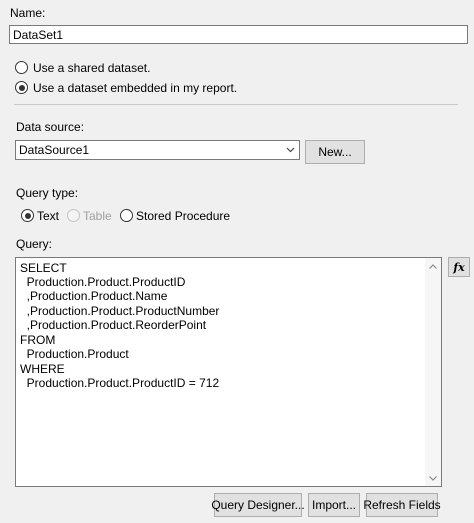  Describe the element at coordinates (238, 34) in the screenshot. I see `name-field: DataSet1` at that location.